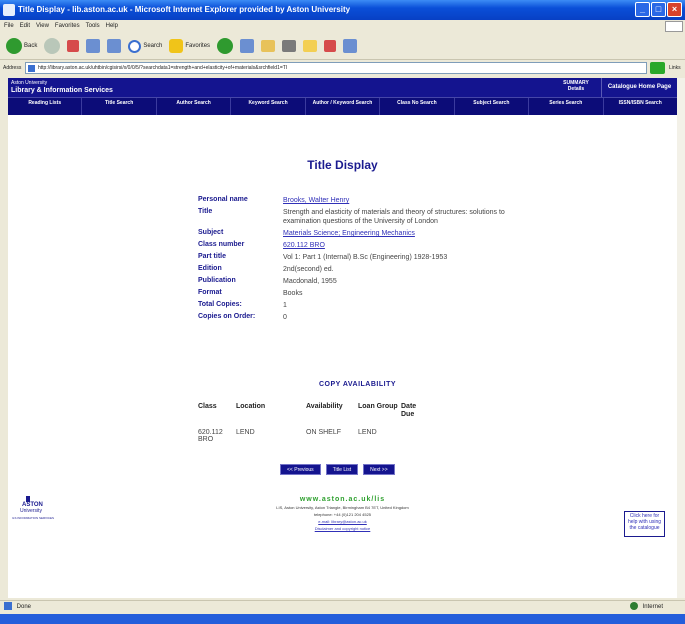 This screenshot has height=624, width=685. What do you see at coordinates (417, 106) in the screenshot?
I see `nav-class-no-search: Class No Search` at bounding box center [417, 106].